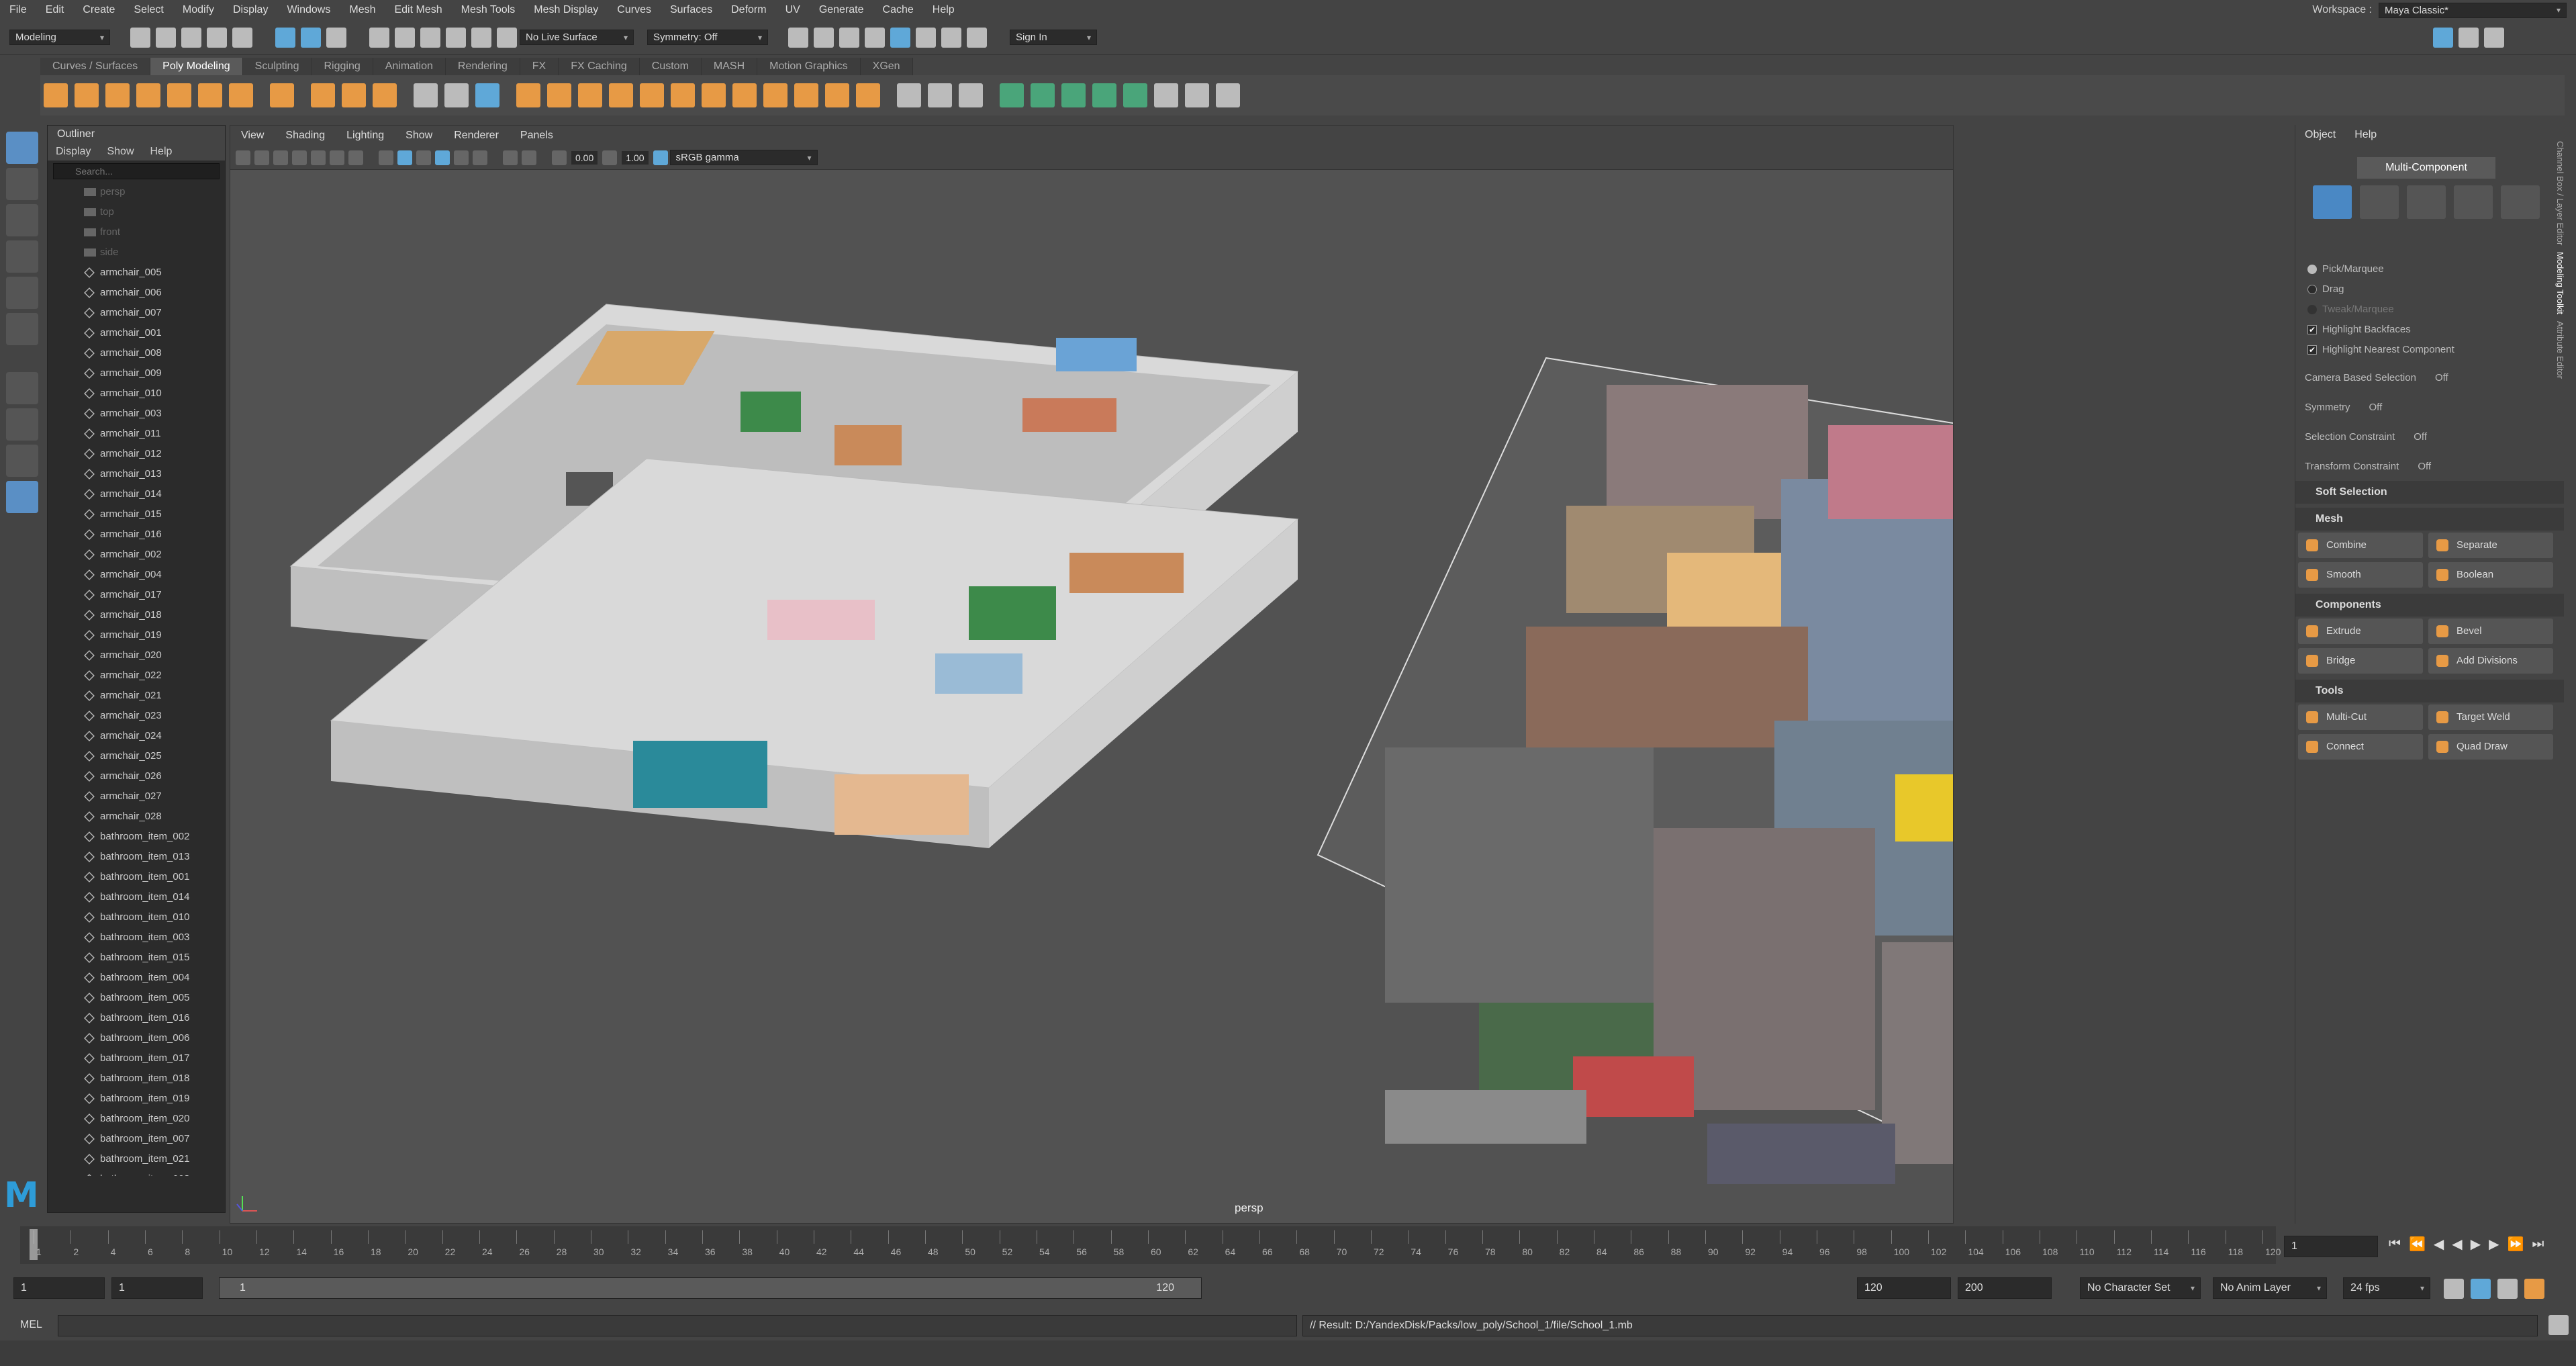  Describe the element at coordinates (2379, 202) in the screenshot. I see `vertex-mode-icon` at that location.